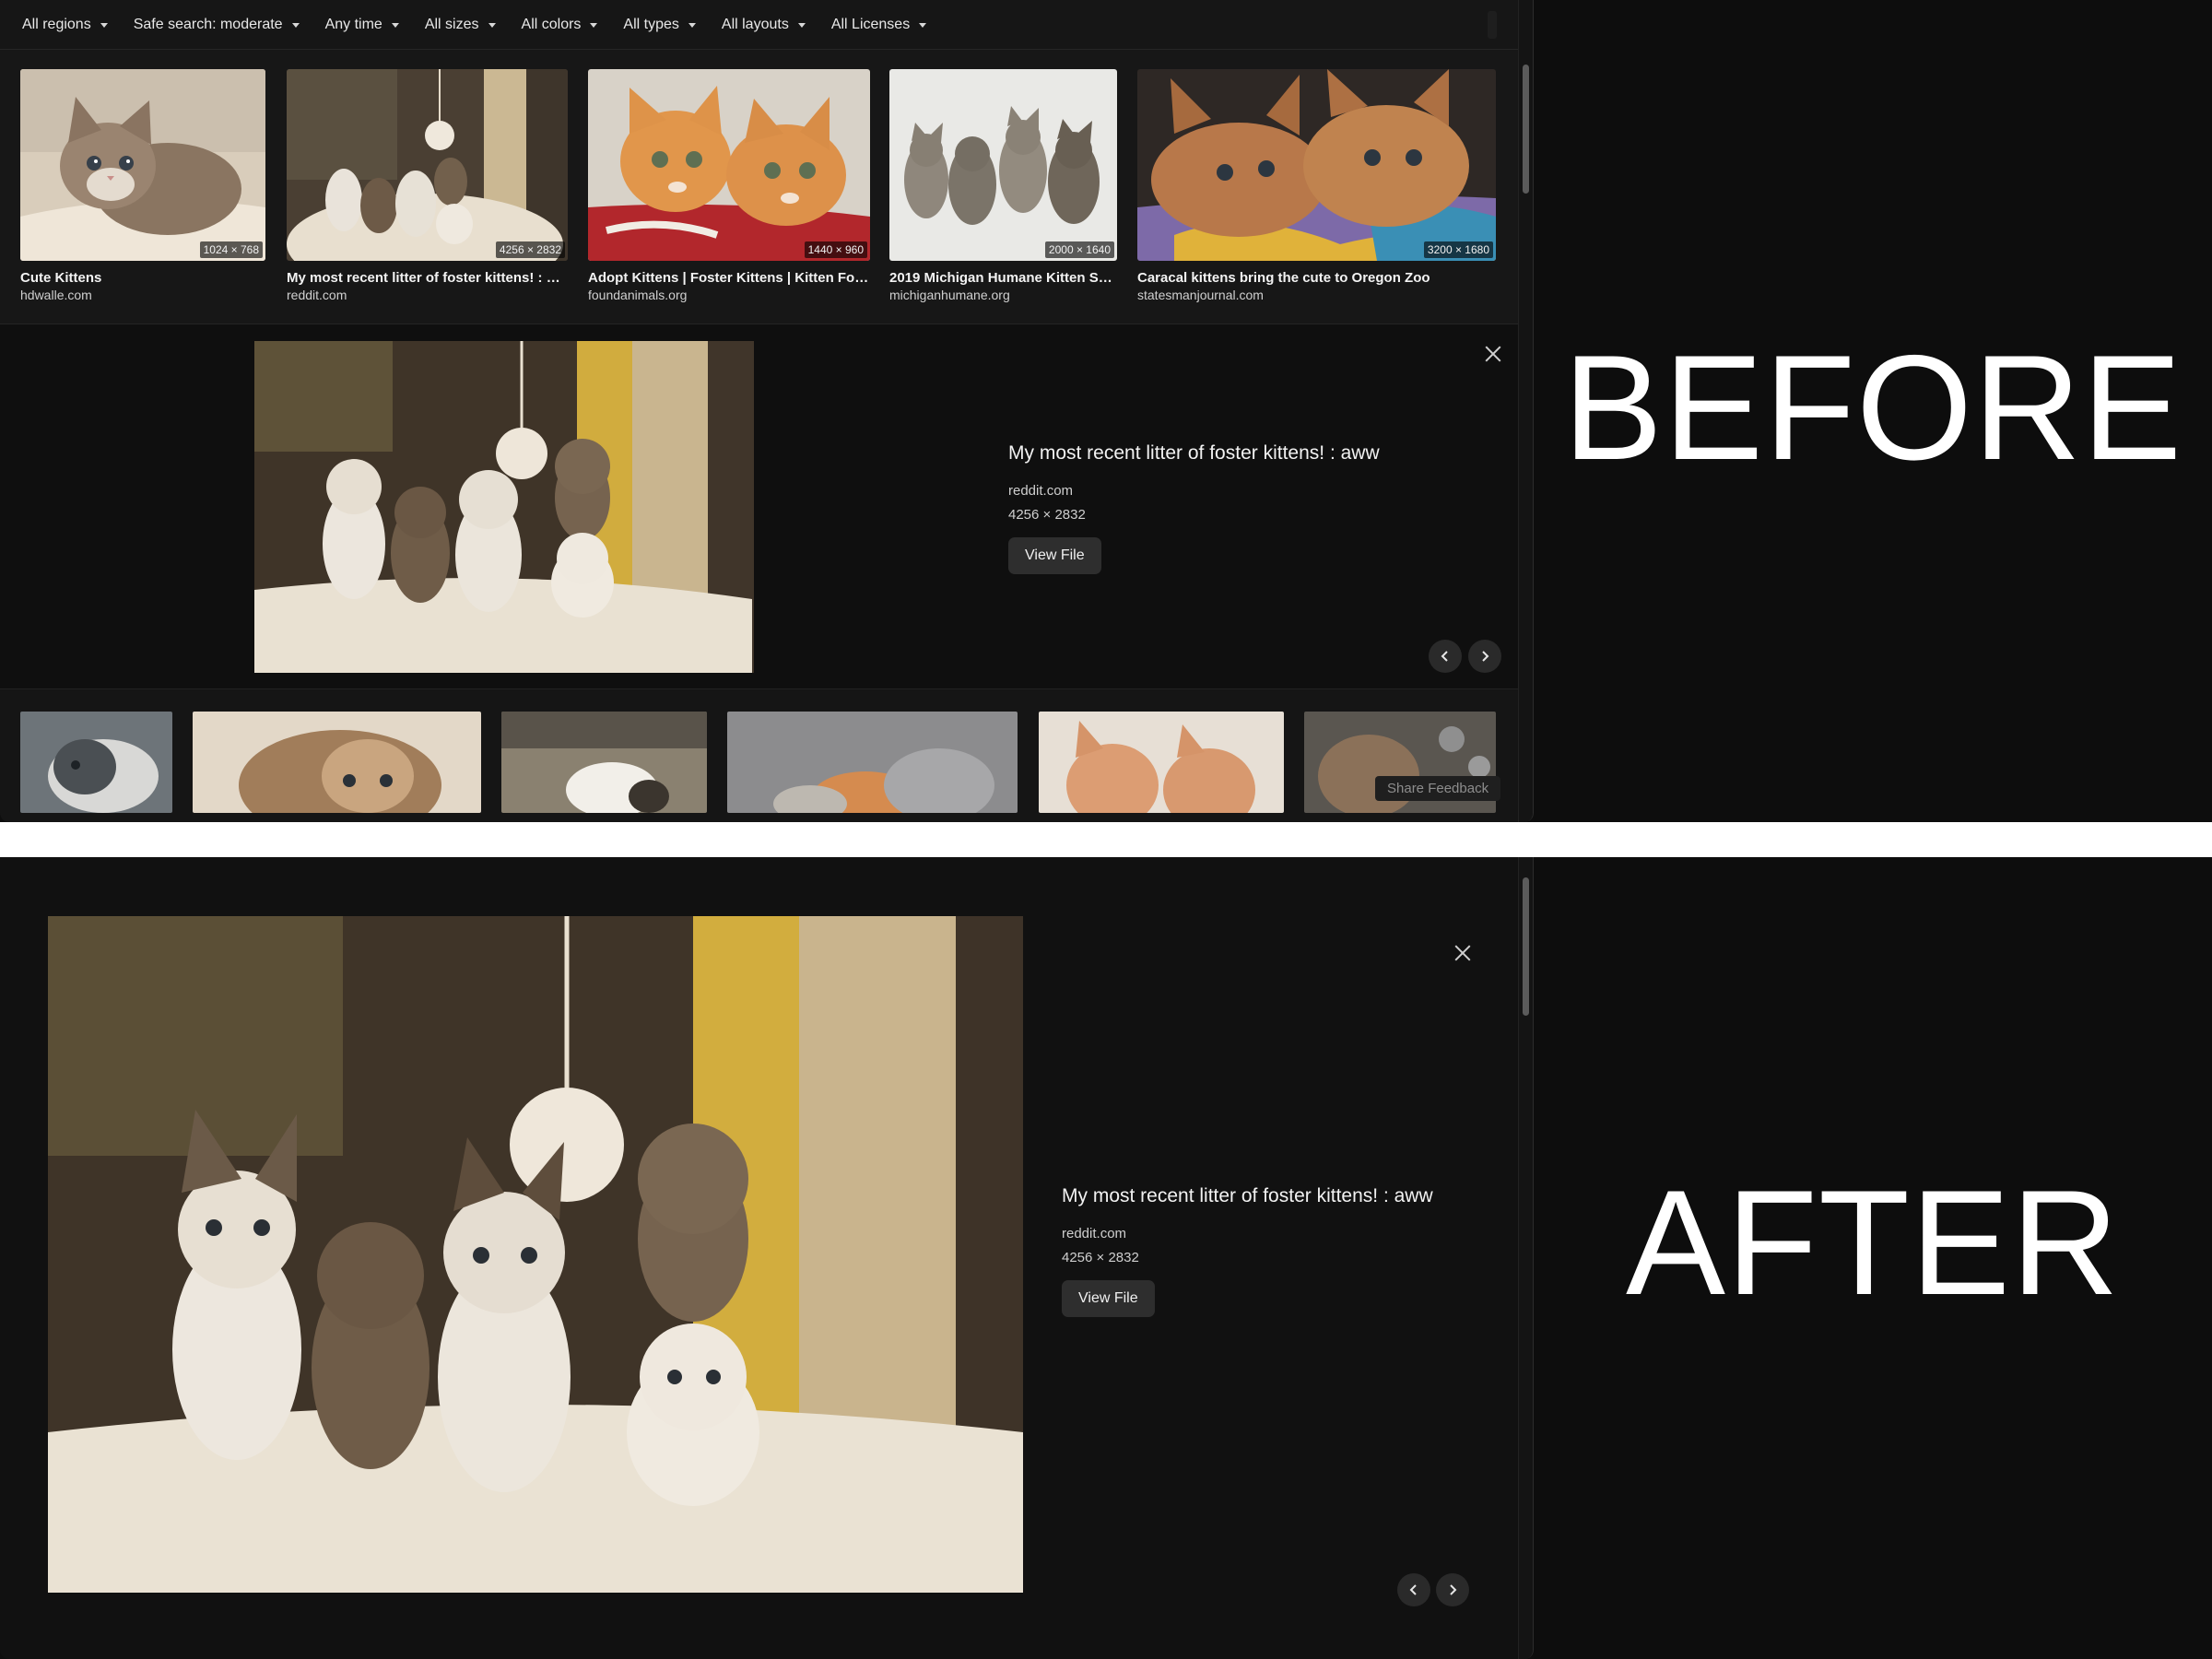 This screenshot has height=1659, width=2212. Describe the element at coordinates (460, 25) in the screenshot. I see `filter-sizes: All sizes` at that location.